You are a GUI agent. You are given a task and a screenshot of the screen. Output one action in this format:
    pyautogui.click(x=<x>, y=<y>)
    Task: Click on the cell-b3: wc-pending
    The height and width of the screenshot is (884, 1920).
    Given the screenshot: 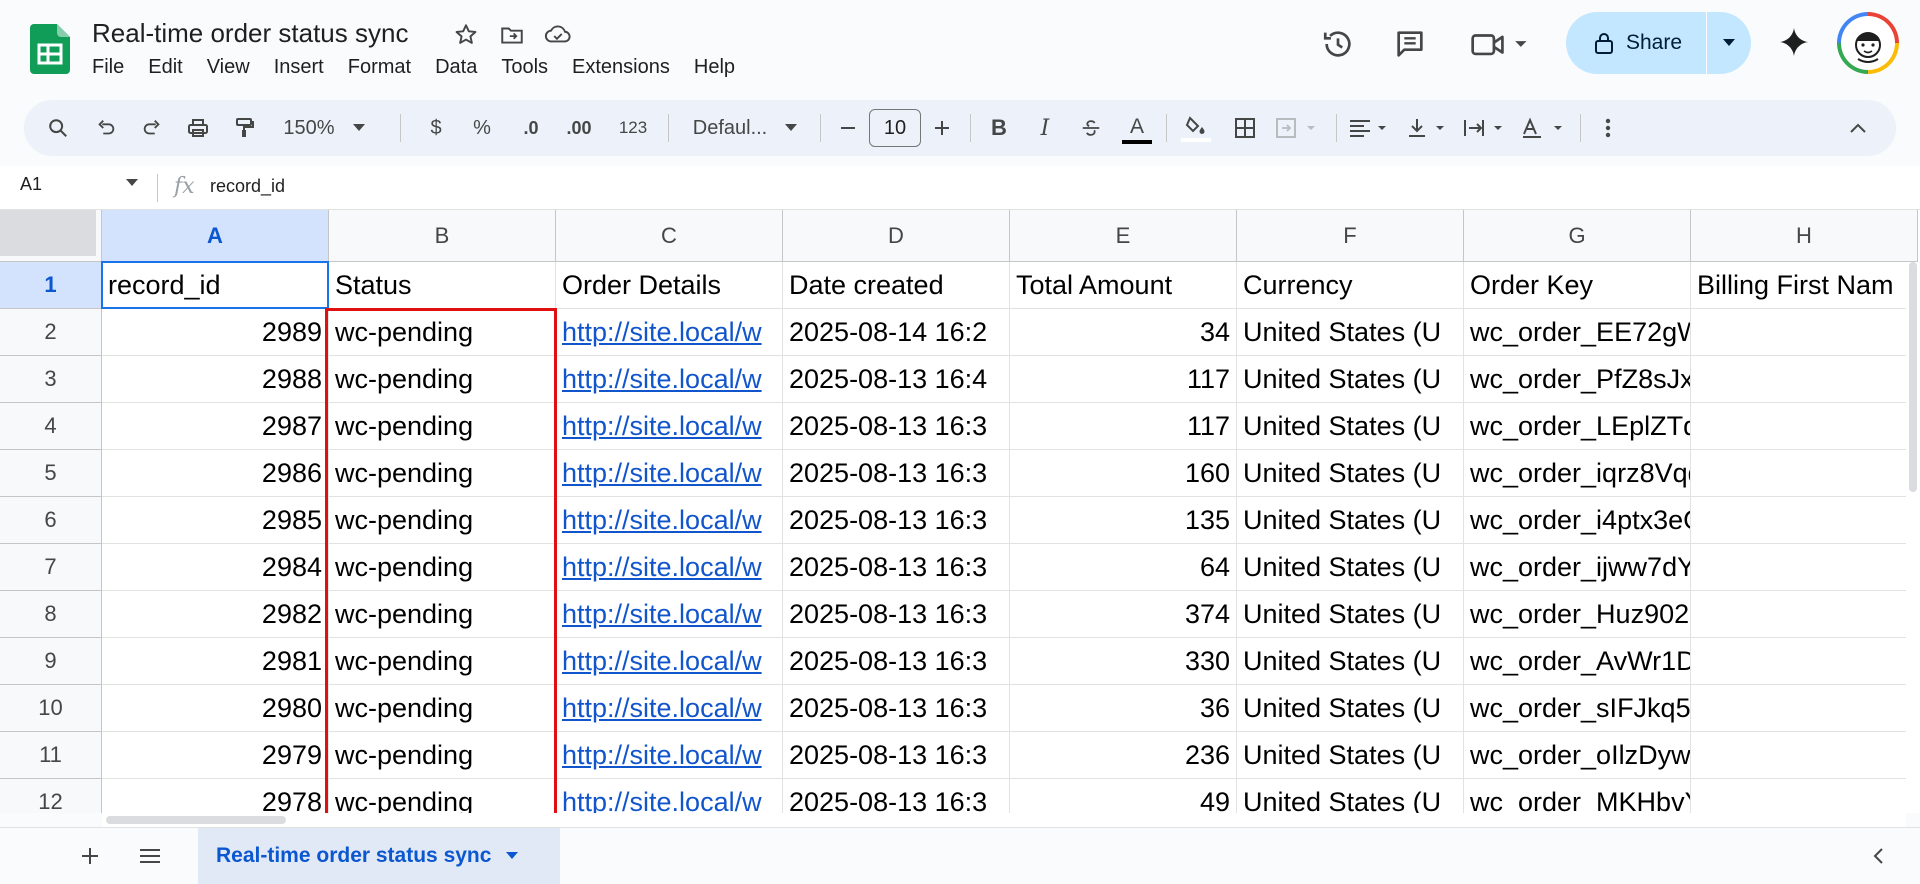 What is the action you would take?
    pyautogui.click(x=442, y=379)
    